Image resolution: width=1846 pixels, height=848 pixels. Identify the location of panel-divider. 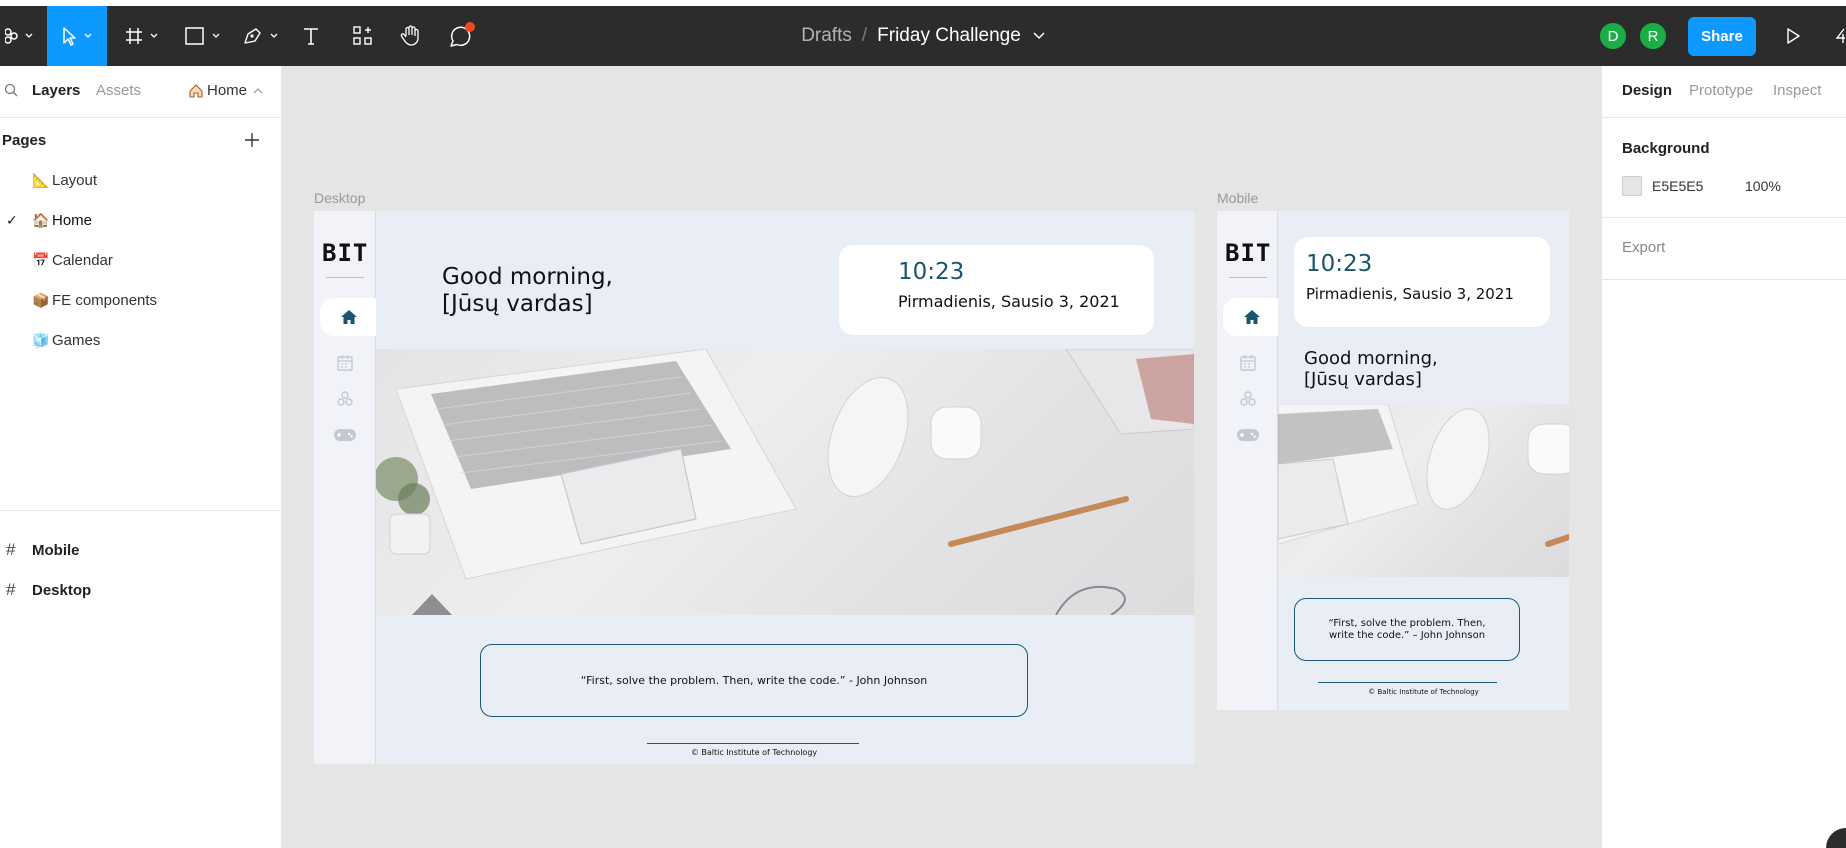
(140, 510).